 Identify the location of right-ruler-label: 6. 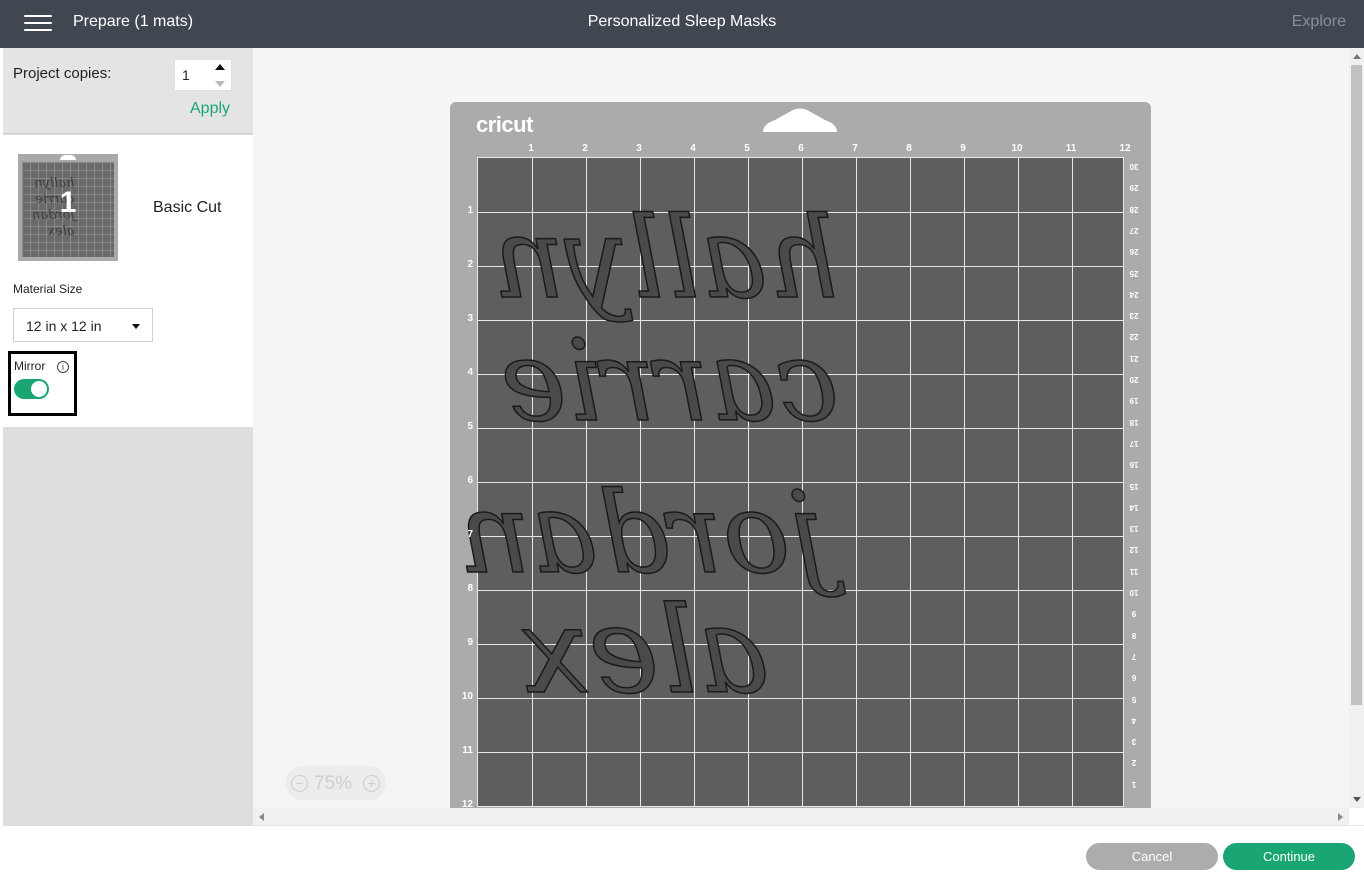
(1134, 678).